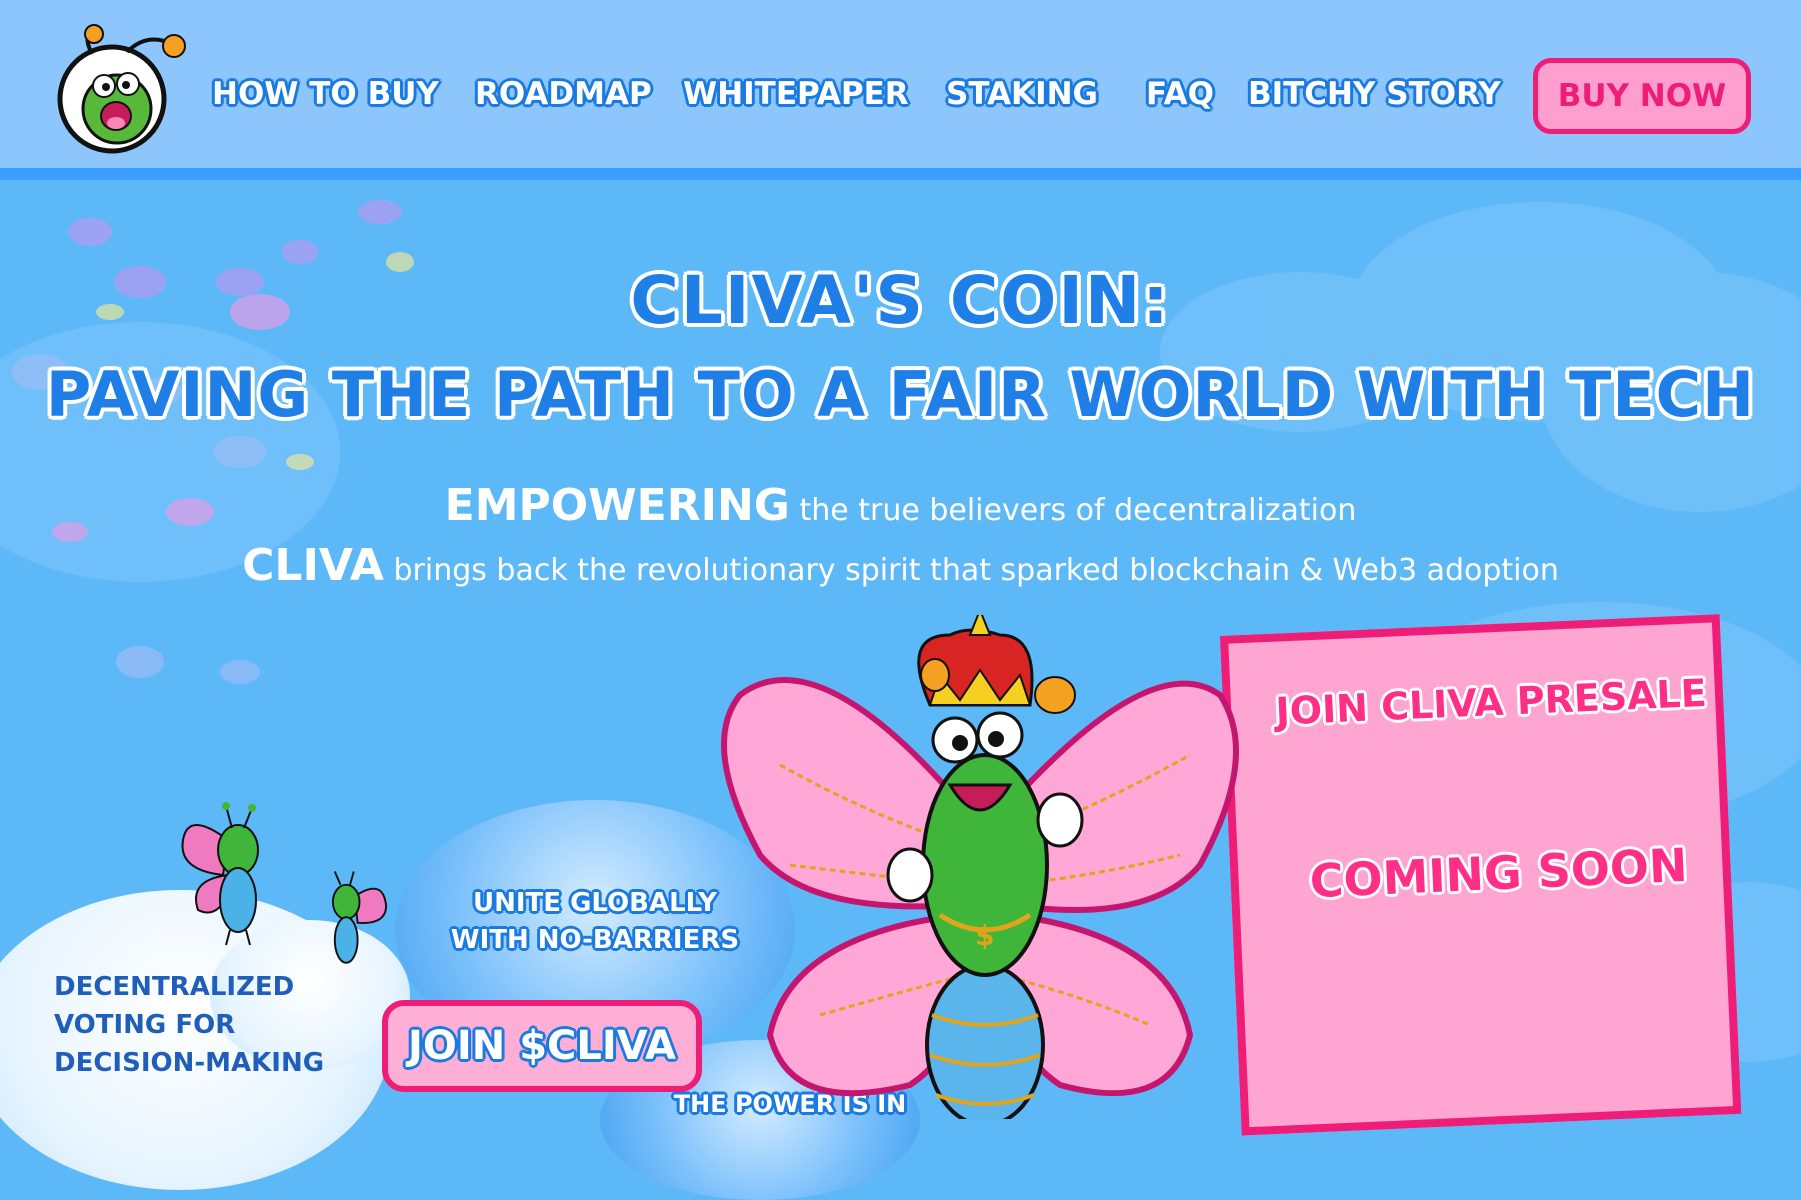  I want to click on join-cliva-button: JOIN $CLIVA, so click(542, 1046).